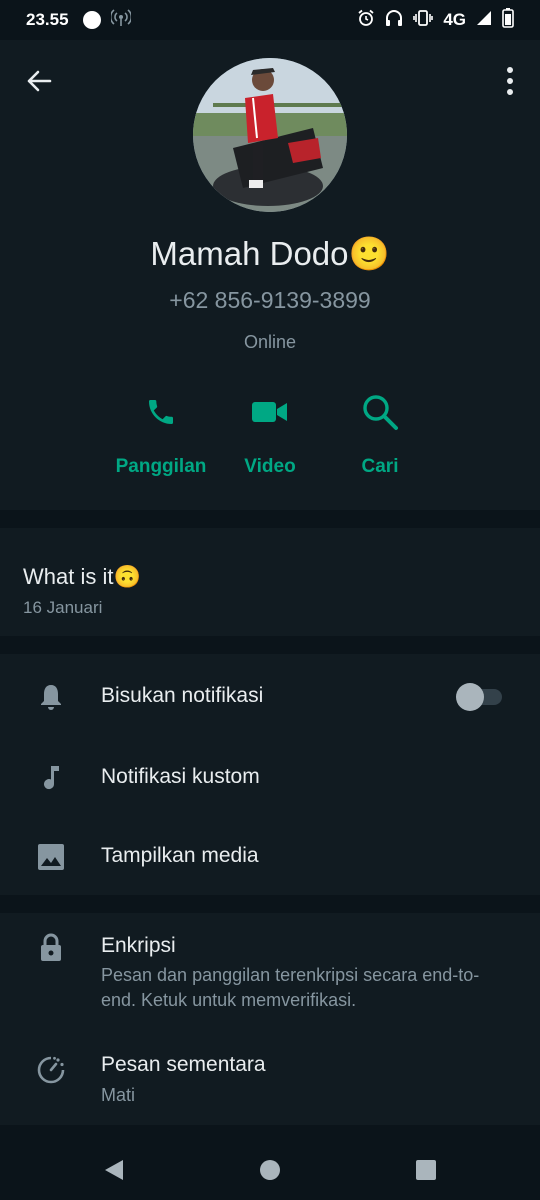  I want to click on network-type: 4G, so click(454, 19).